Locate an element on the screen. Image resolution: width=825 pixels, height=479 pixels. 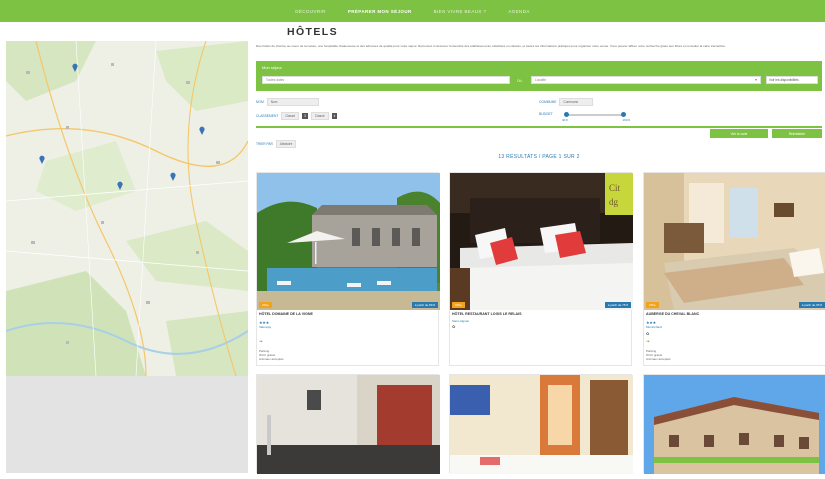
ranking-count-b: 4 is located at coordinates (334, 116).